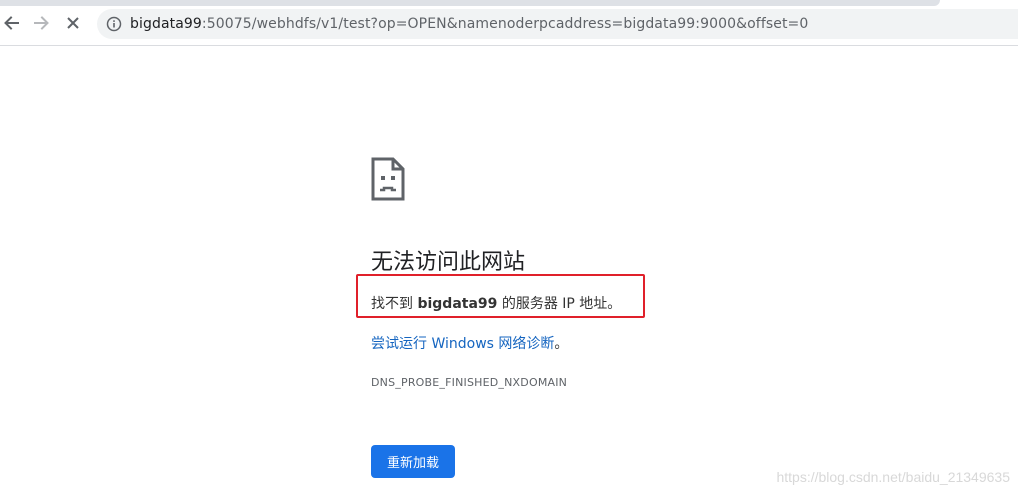 This screenshot has width=1018, height=497. What do you see at coordinates (413, 461) in the screenshot?
I see `reload-button: 重新加载` at bounding box center [413, 461].